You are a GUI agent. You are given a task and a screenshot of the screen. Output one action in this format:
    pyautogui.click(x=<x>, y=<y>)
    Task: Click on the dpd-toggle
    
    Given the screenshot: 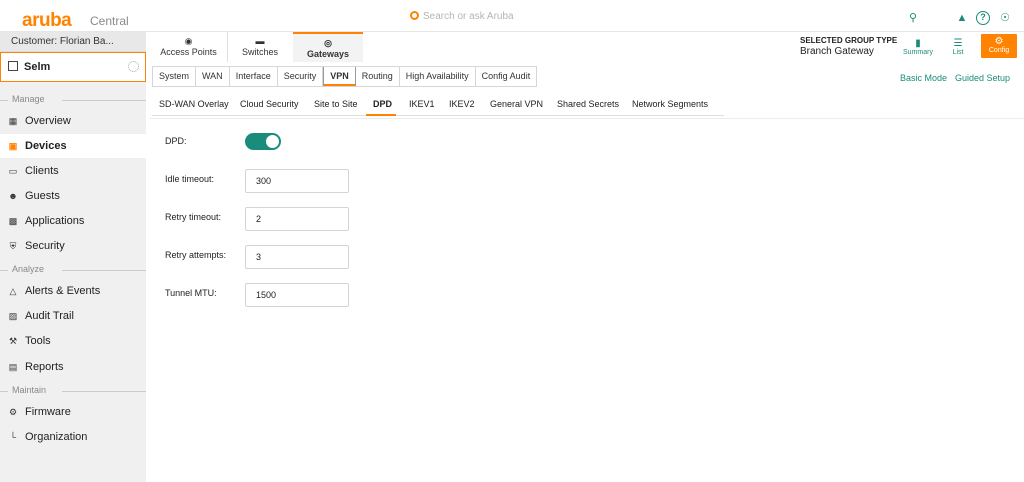 What is the action you would take?
    pyautogui.click(x=263, y=141)
    